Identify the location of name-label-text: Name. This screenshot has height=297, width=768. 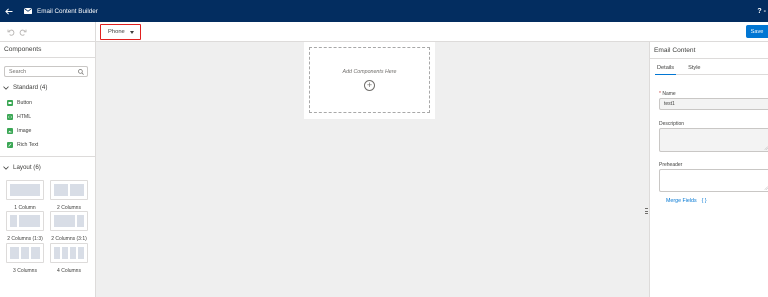
(669, 94).